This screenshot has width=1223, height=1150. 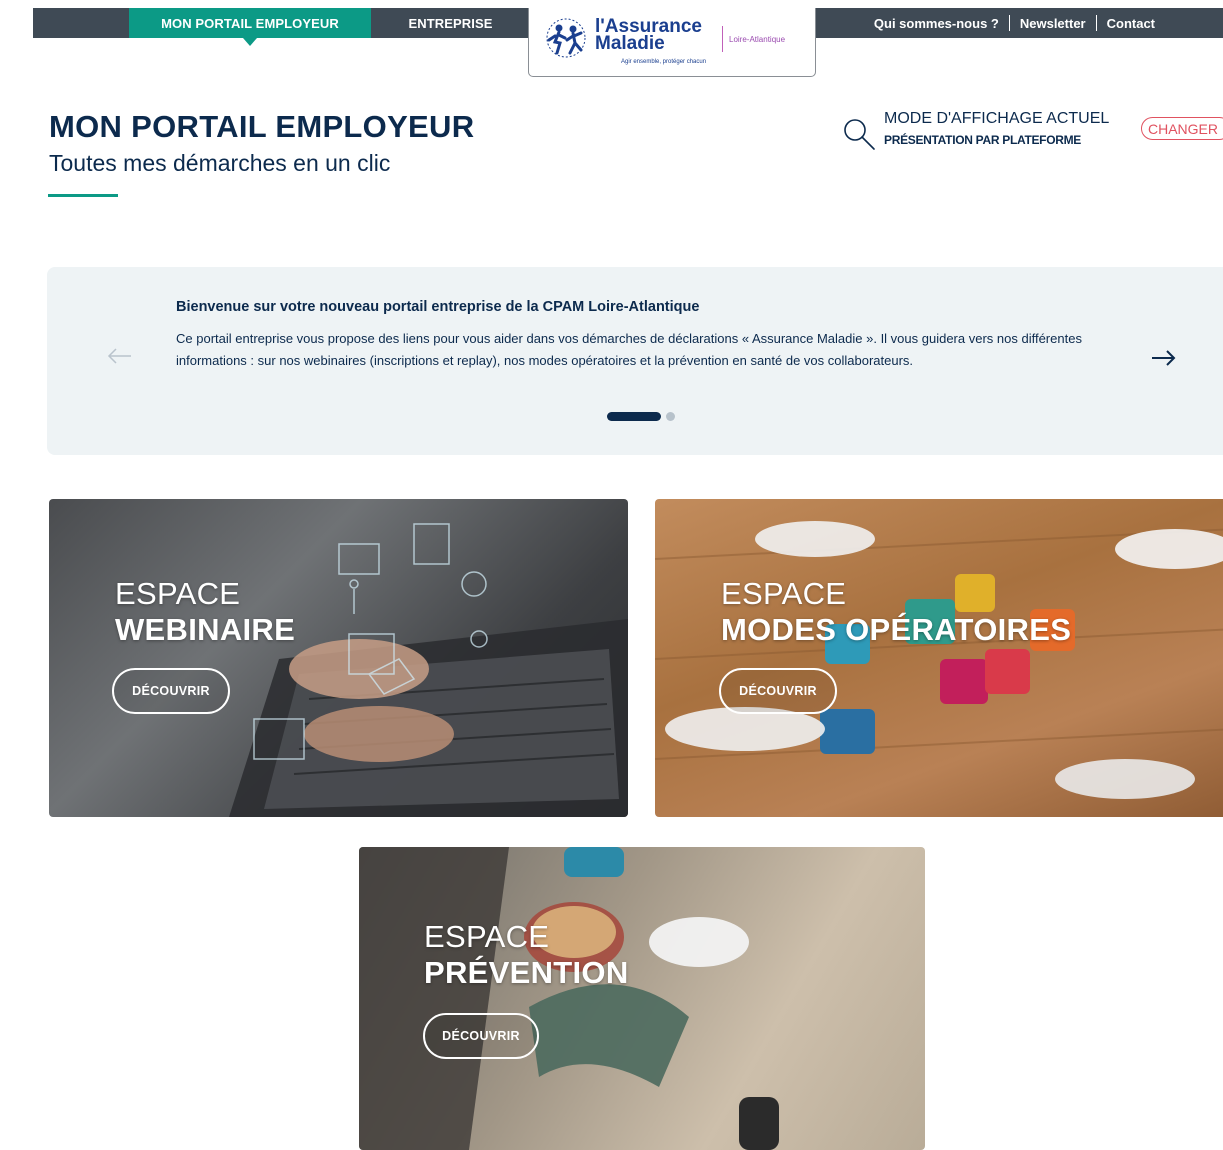 I want to click on page-title-light: MON PORTAIL, so click(x=162, y=126).